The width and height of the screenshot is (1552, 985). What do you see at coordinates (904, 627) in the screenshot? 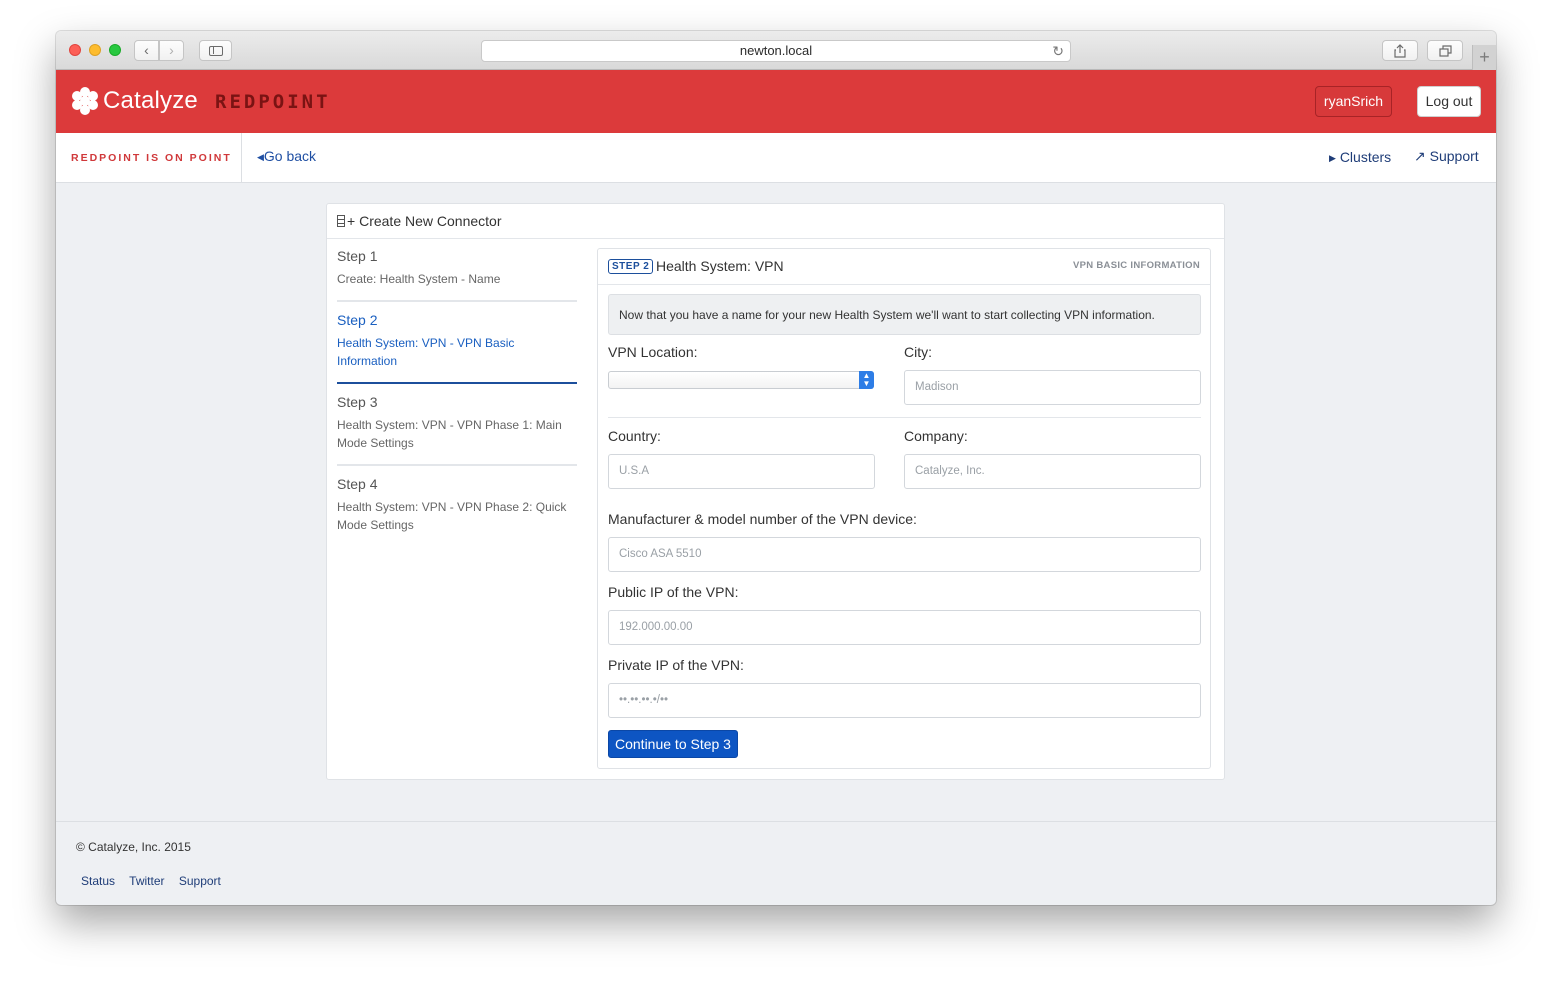
I see `public-ip-input: 192.000.00.00` at bounding box center [904, 627].